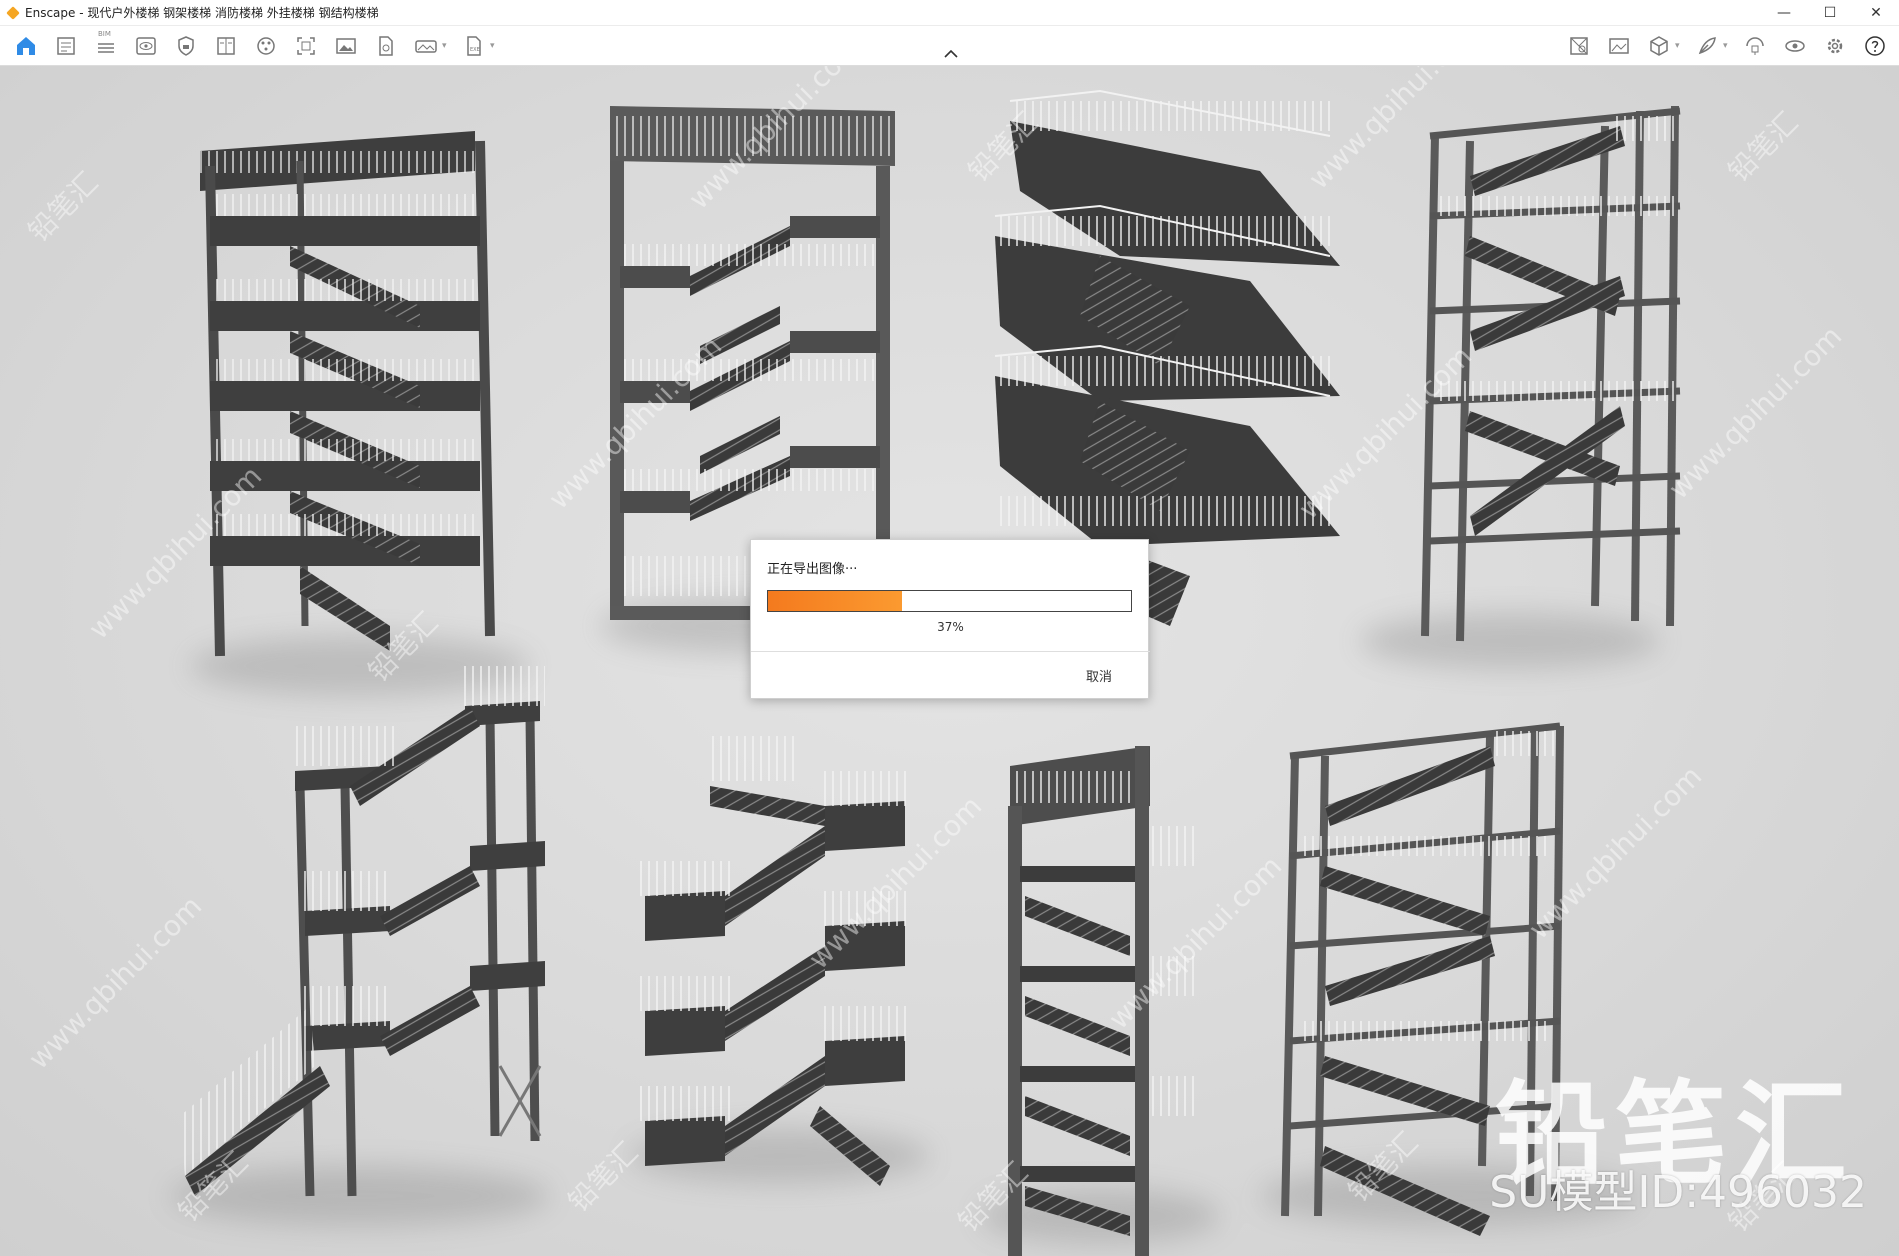  What do you see at coordinates (475, 50) in the screenshot?
I see `svg-text: EXE` at bounding box center [475, 50].